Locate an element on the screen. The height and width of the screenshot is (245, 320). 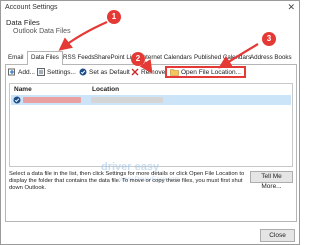
annotation-2: 2 is located at coordinates (138, 59).